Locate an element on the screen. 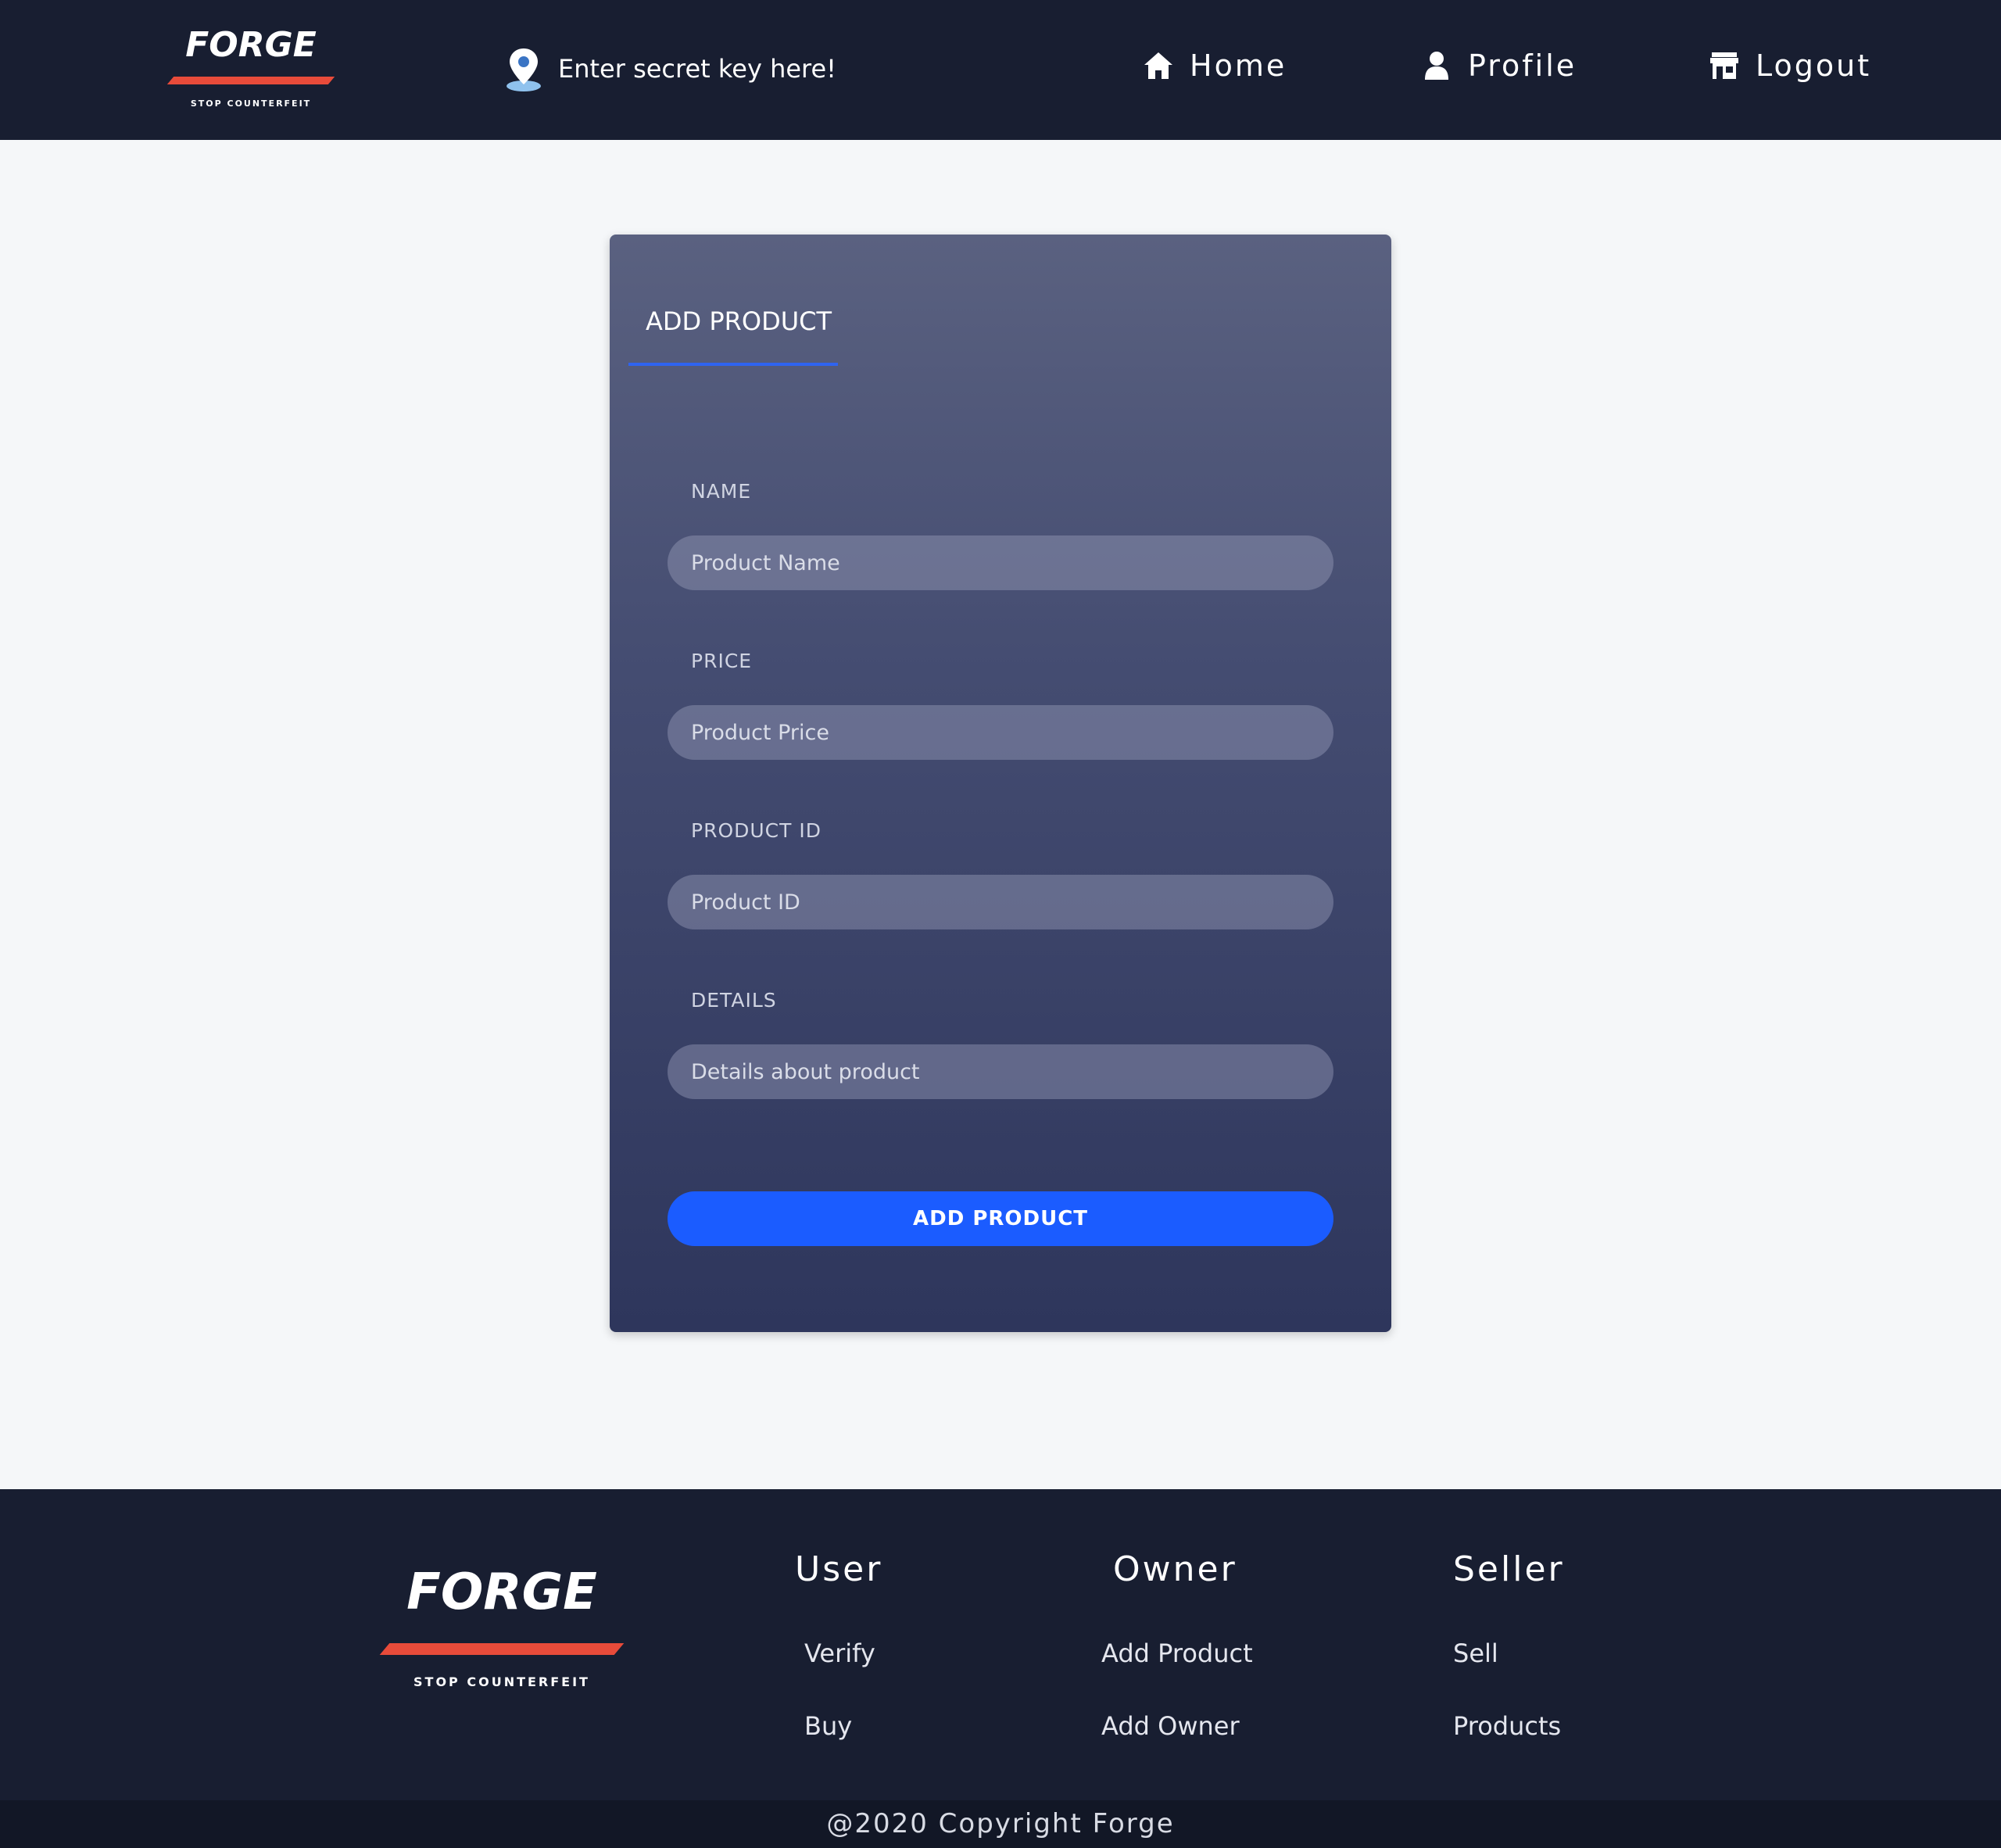 This screenshot has height=1848, width=2001. secret-key-field is located at coordinates (717, 69).